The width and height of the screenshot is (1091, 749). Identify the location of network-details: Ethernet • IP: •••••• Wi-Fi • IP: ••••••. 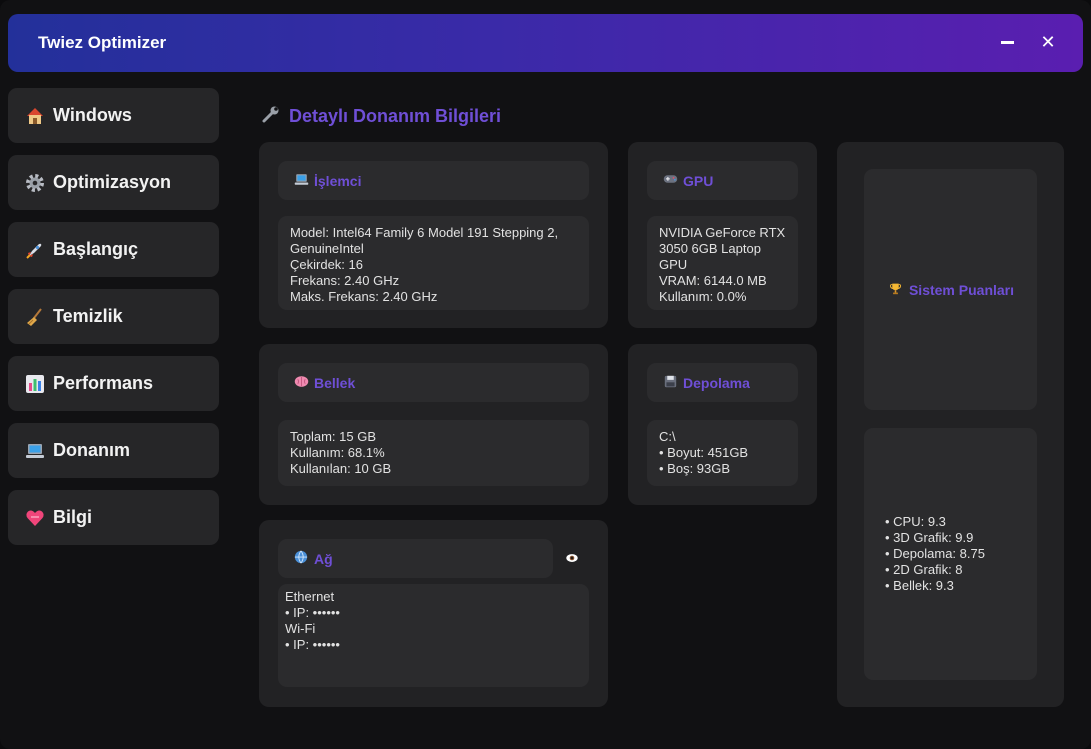
(433, 635).